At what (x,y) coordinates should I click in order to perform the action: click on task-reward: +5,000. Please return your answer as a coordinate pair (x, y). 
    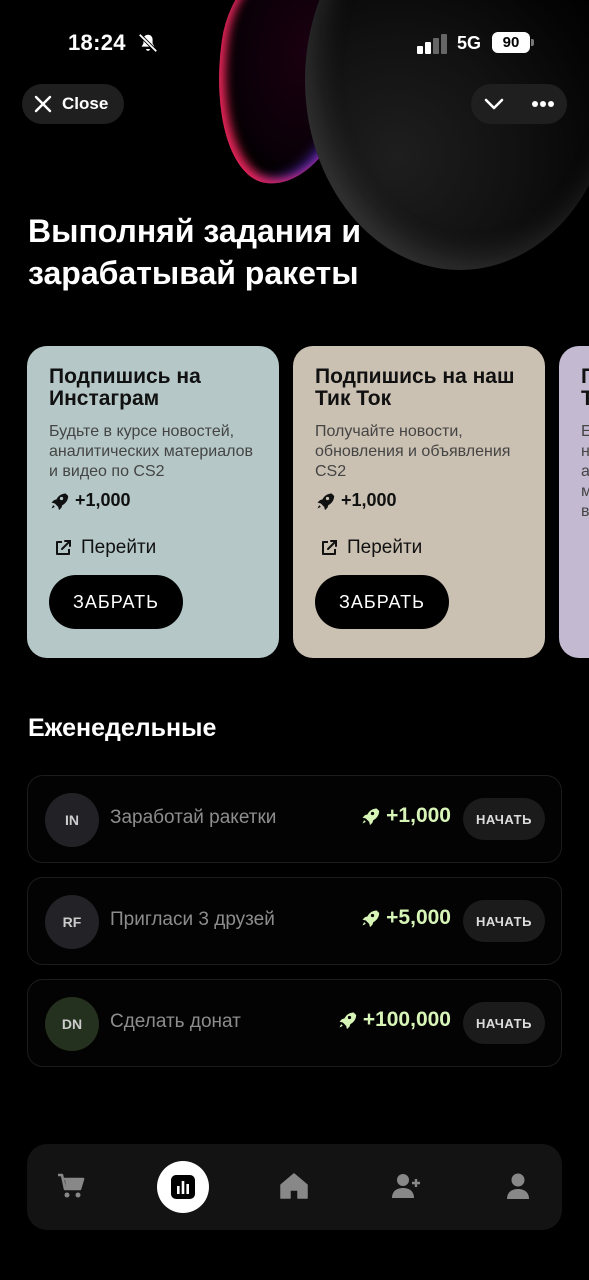
    Looking at the image, I should click on (405, 918).